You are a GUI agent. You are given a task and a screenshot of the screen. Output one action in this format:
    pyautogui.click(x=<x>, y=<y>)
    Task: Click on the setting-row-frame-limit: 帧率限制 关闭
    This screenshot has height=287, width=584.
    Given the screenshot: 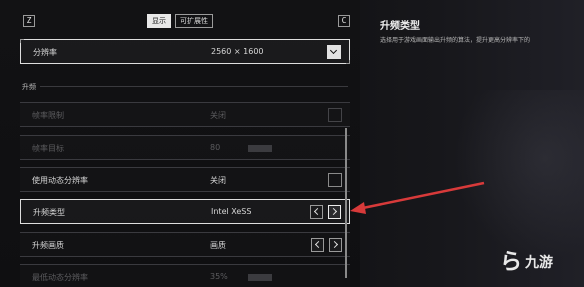 What is the action you would take?
    pyautogui.click(x=185, y=114)
    